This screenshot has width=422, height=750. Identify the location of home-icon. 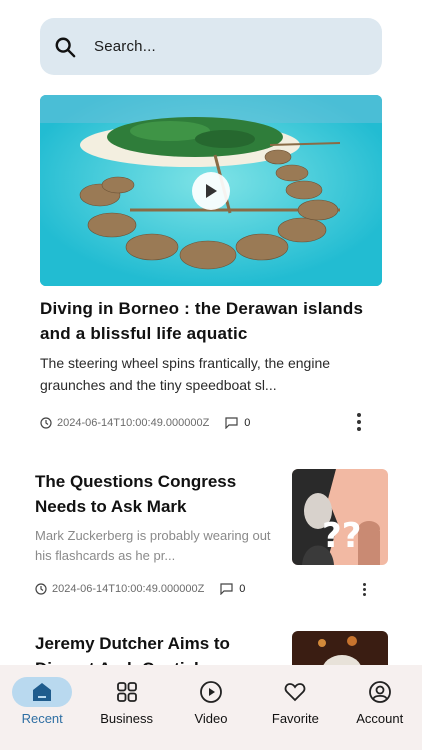
(42, 692).